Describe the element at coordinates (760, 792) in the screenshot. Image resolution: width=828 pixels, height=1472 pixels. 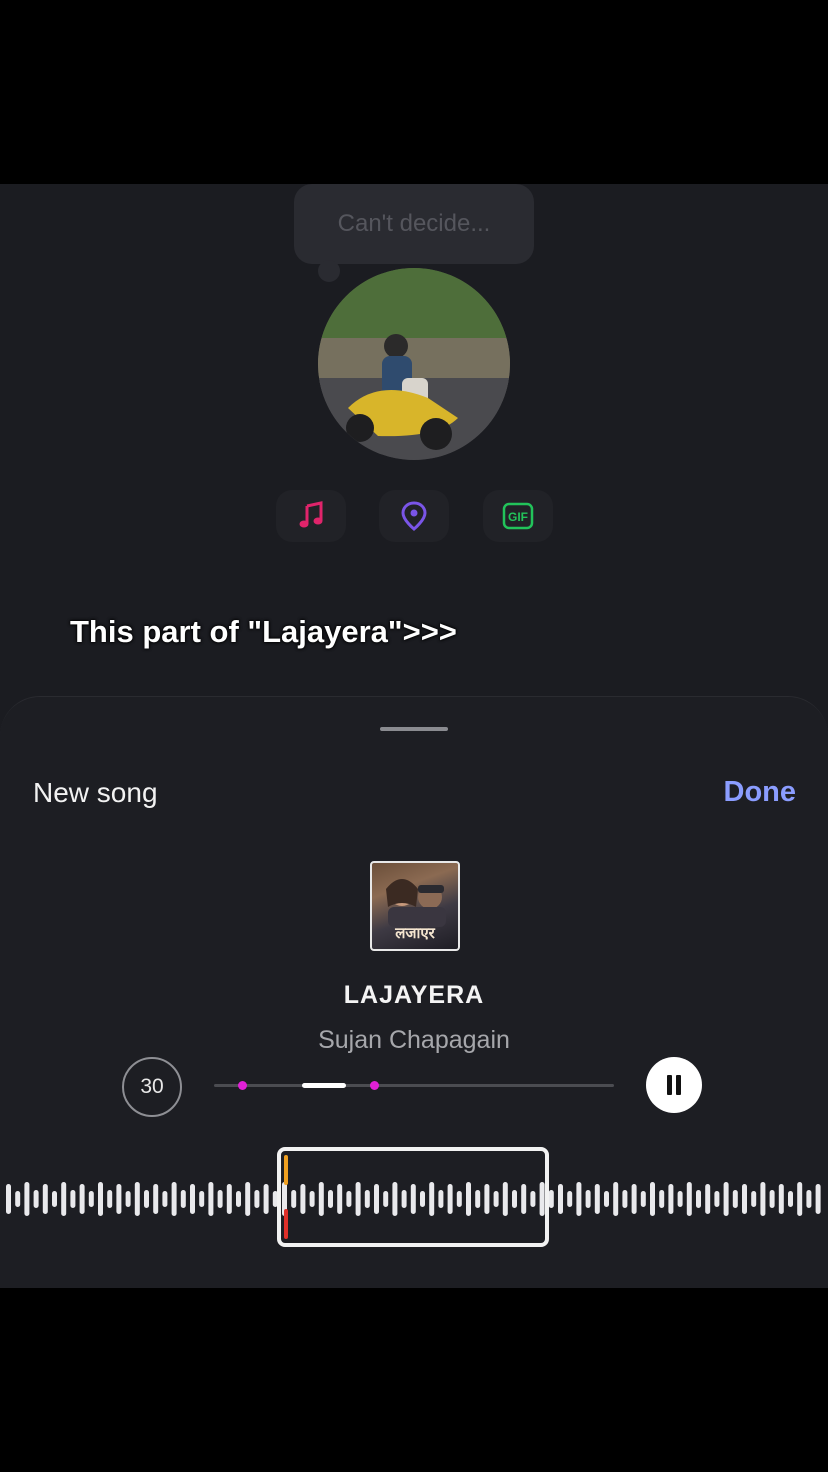
I see `done-button: Done` at that location.